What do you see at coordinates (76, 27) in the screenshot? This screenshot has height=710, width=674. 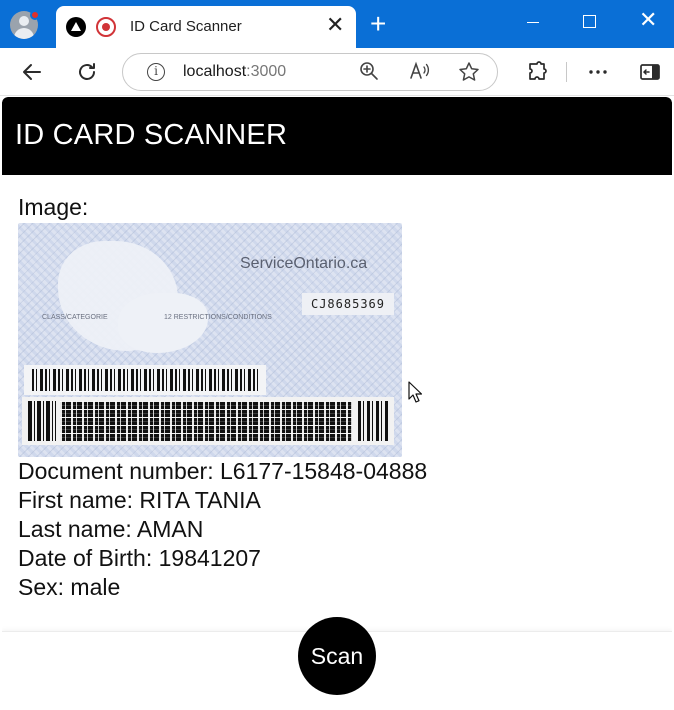 I see `app-logo-icon` at bounding box center [76, 27].